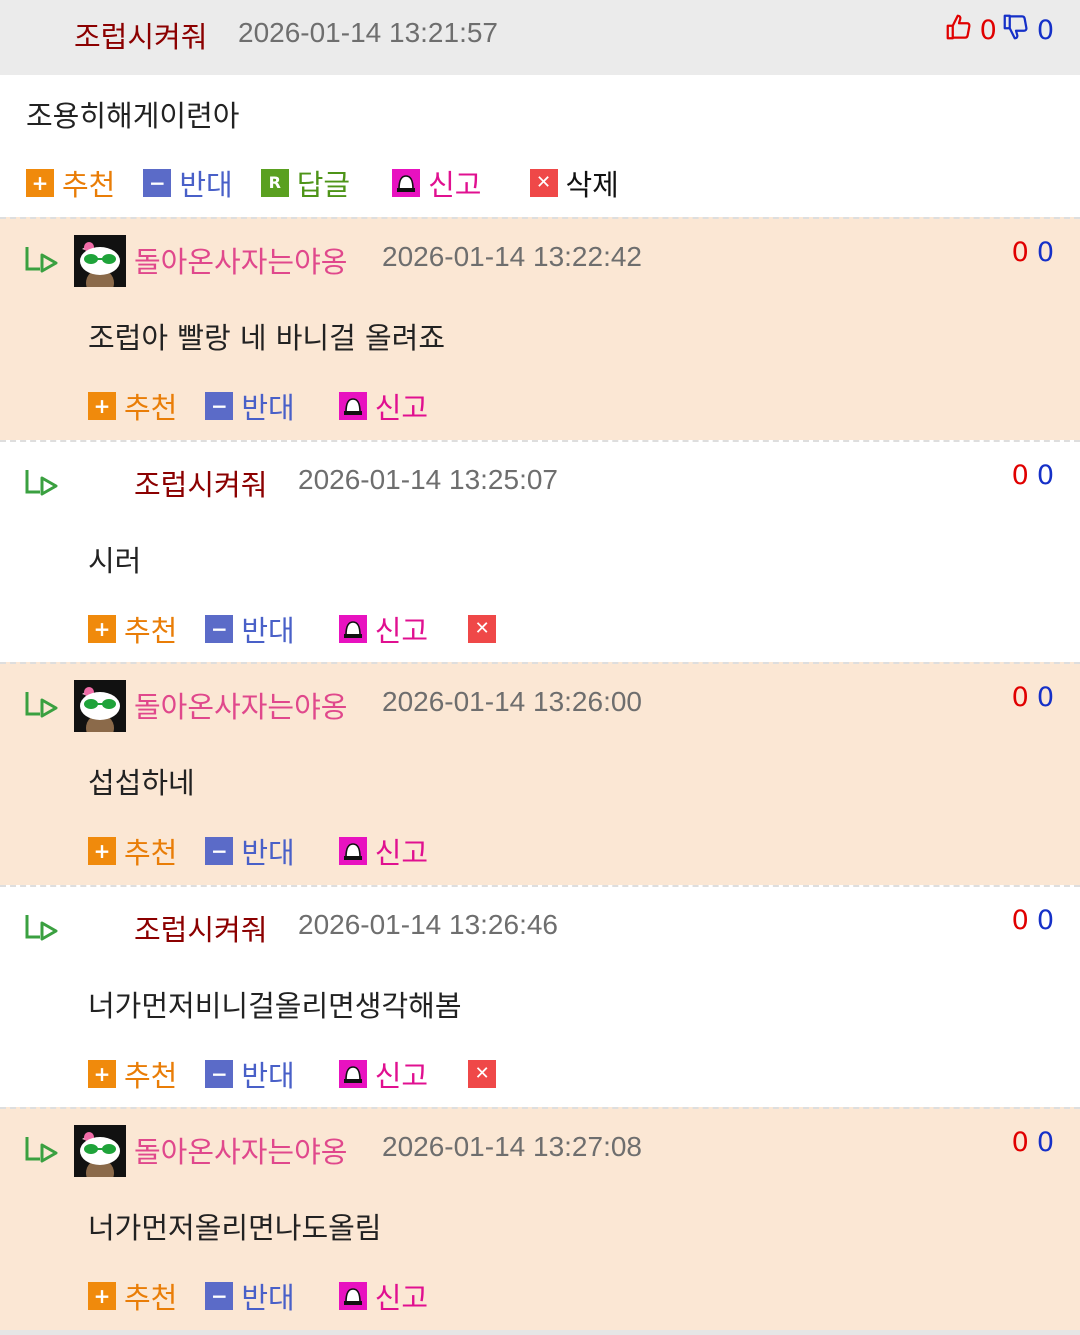 Image resolution: width=1080 pixels, height=1335 pixels. I want to click on delete-label: 삭제, so click(592, 185).